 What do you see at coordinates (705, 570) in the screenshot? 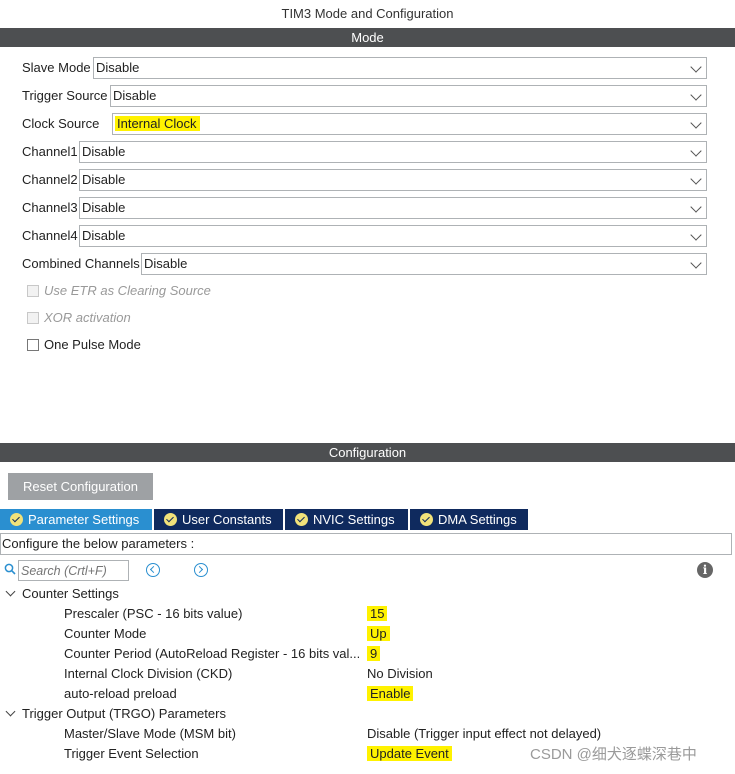
I see `info-icon: i` at bounding box center [705, 570].